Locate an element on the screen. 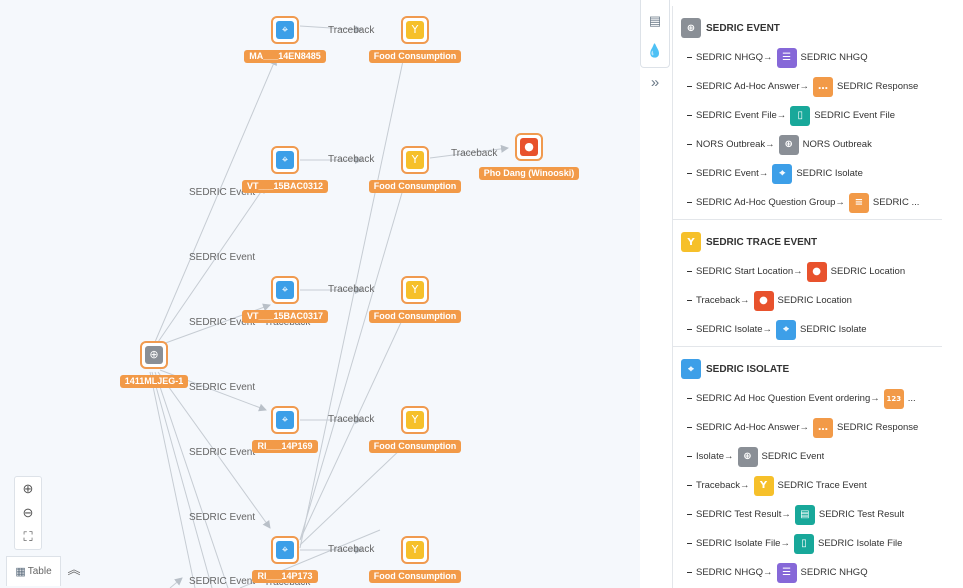 The image size is (963, 588). legend-relation: Isolate → ⊕ SEDRIC Event is located at coordinates (807, 456).